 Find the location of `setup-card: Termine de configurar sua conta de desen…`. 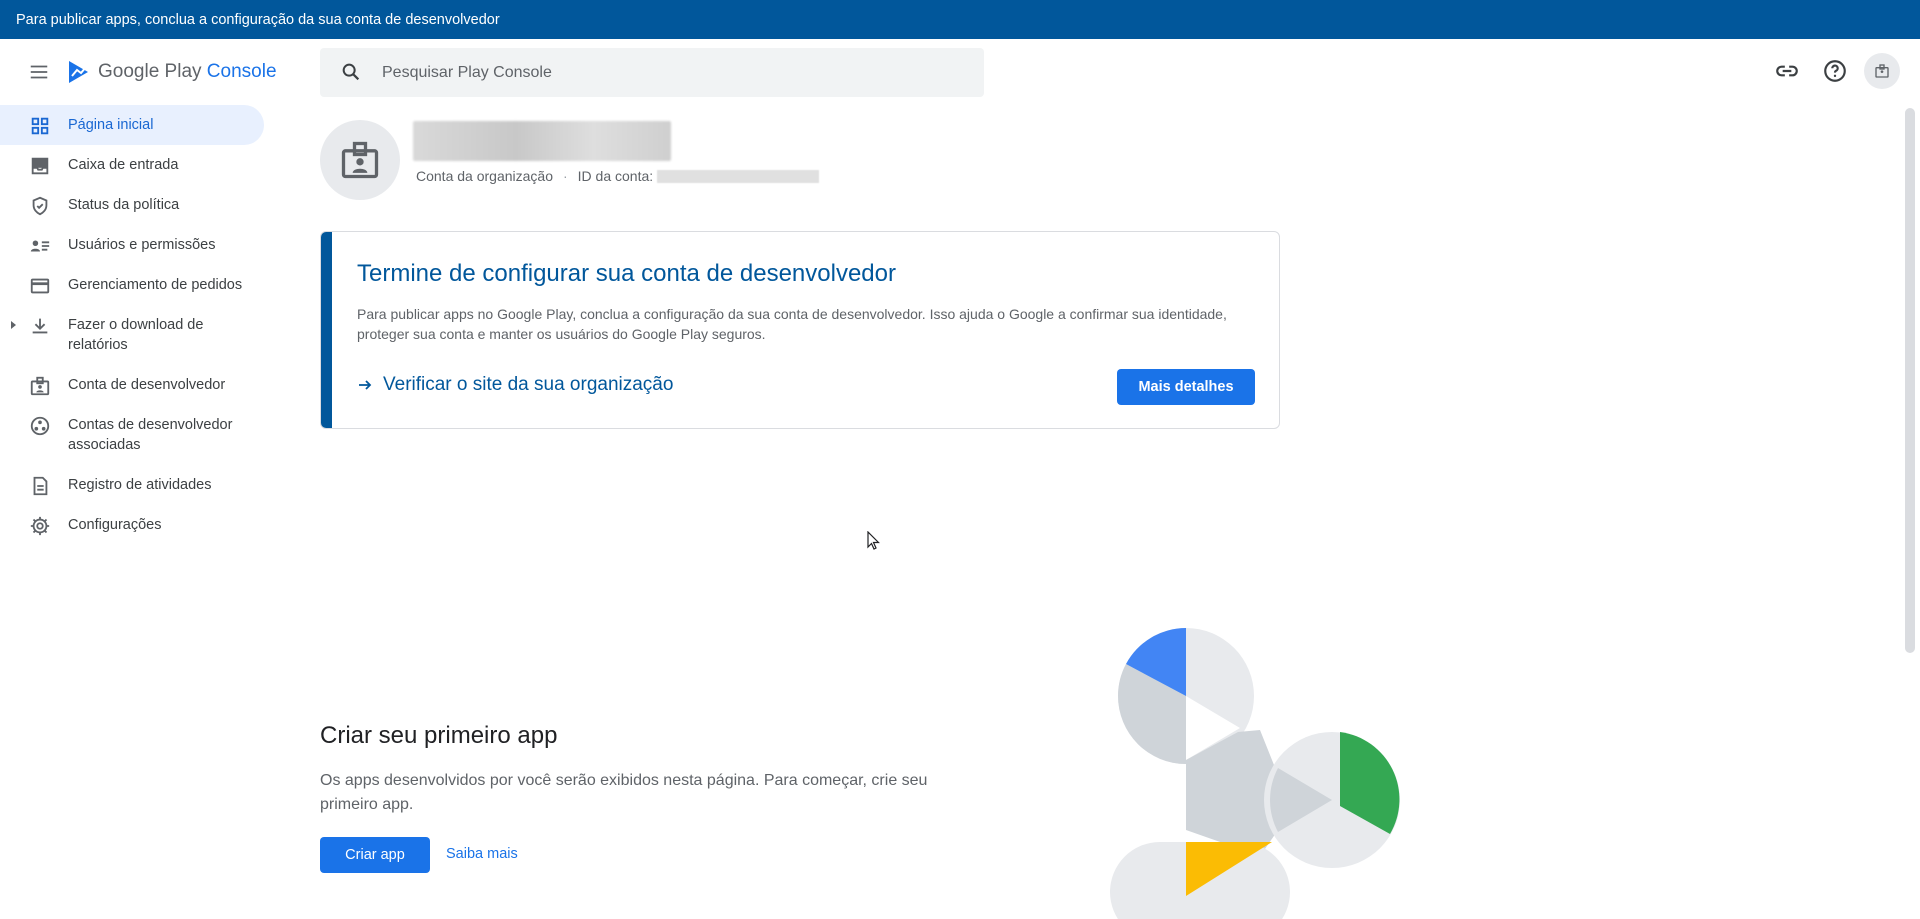

setup-card: Termine de configurar sua conta de desen… is located at coordinates (800, 330).